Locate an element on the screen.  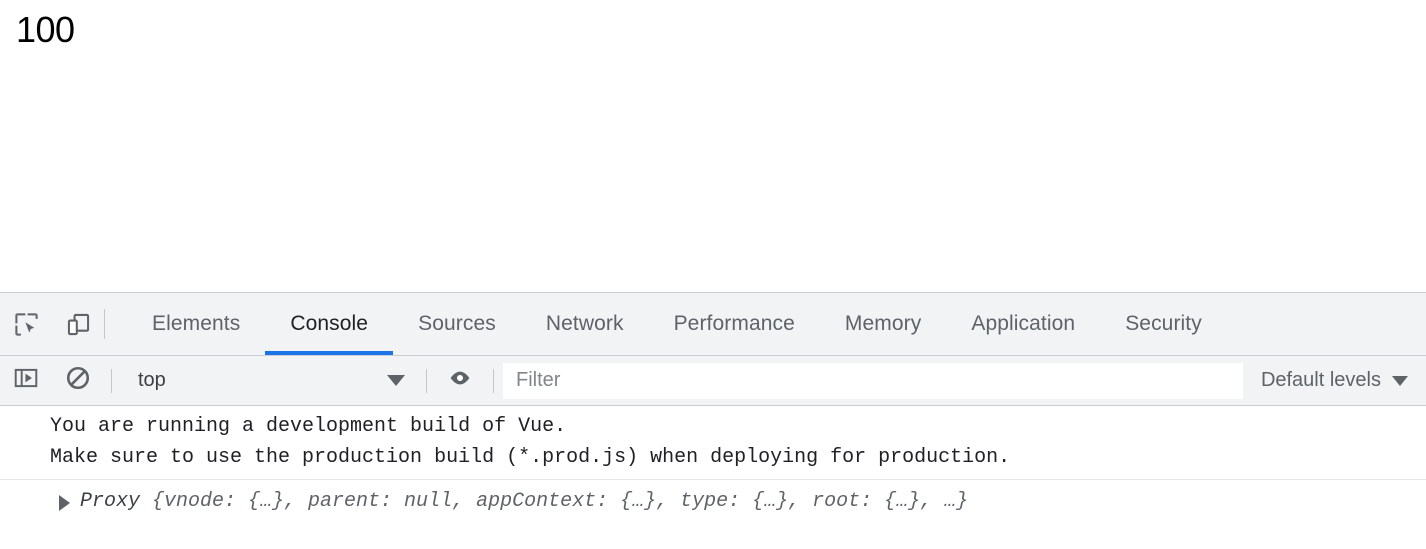
tab-label: Application is located at coordinates (1023, 323).